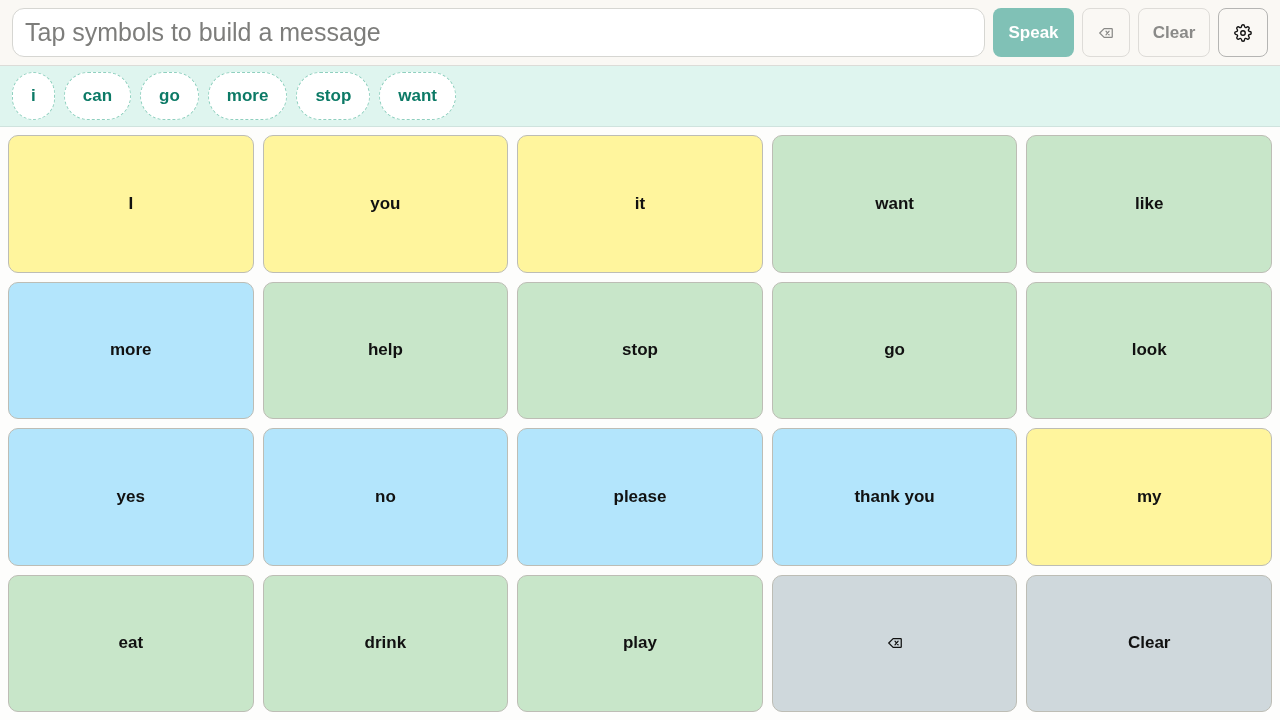 This screenshot has height=720, width=1280. I want to click on suggestion-chip: more, so click(247, 96).